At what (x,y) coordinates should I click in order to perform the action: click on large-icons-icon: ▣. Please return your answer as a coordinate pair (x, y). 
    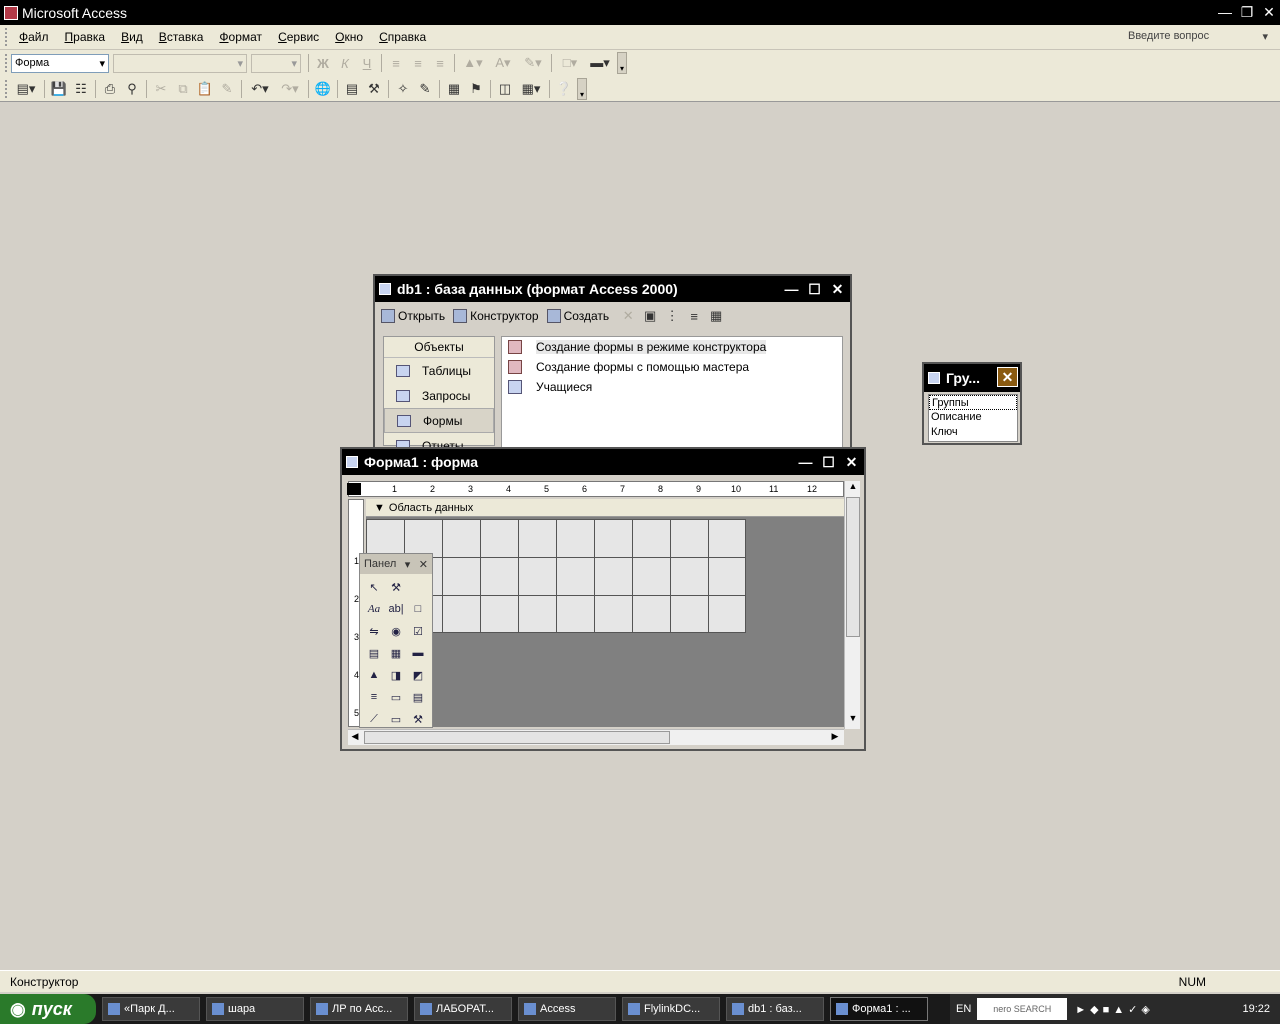
    Looking at the image, I should click on (650, 316).